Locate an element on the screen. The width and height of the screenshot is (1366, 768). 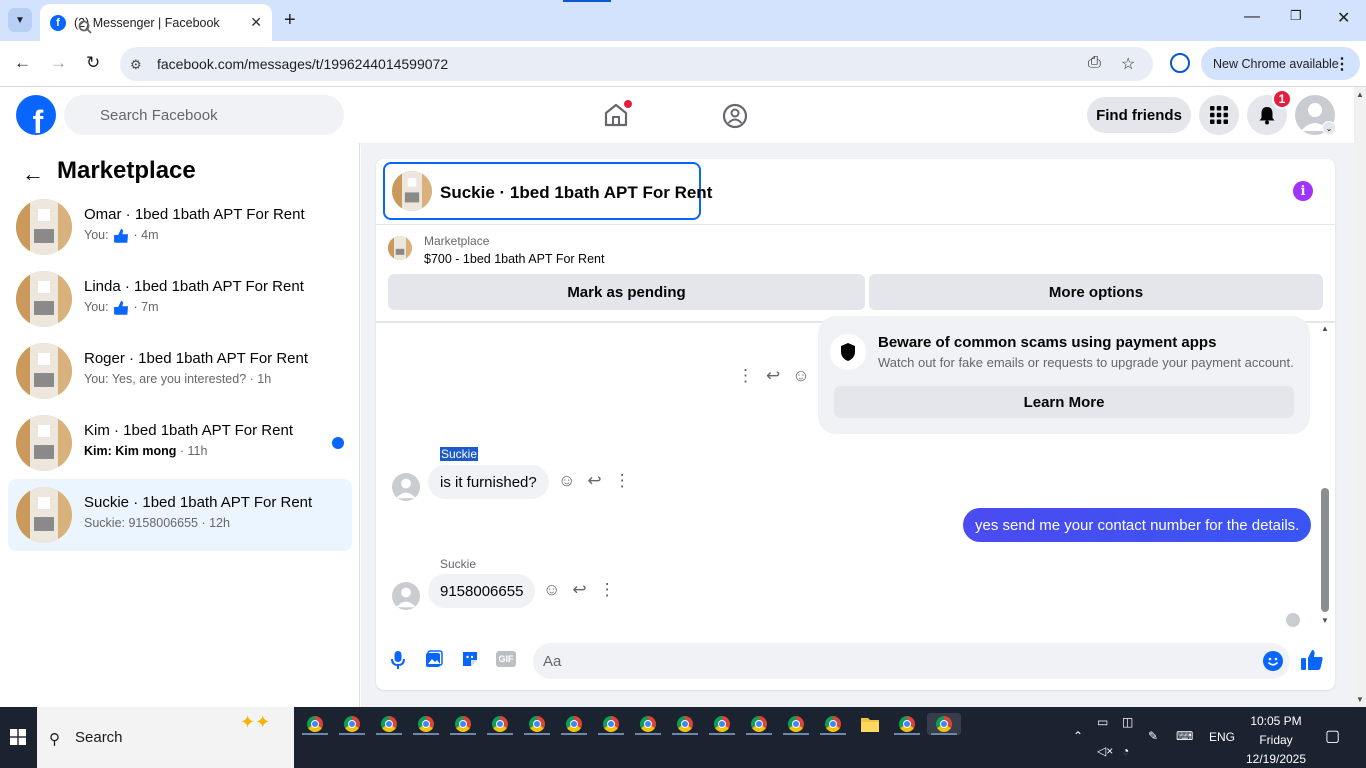
bell-icon is located at coordinates (1267, 116).